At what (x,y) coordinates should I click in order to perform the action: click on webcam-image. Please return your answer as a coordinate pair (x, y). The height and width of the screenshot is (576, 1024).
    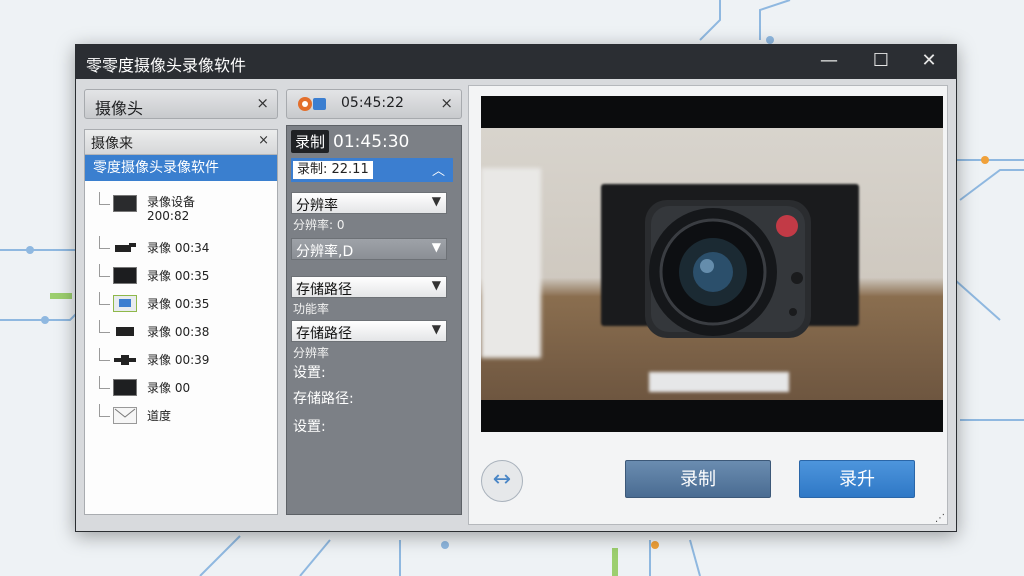
    Looking at the image, I should click on (728, 269).